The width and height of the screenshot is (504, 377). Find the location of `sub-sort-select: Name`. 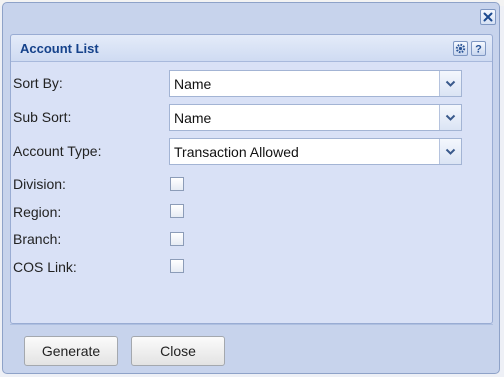

sub-sort-select: Name is located at coordinates (315, 117).